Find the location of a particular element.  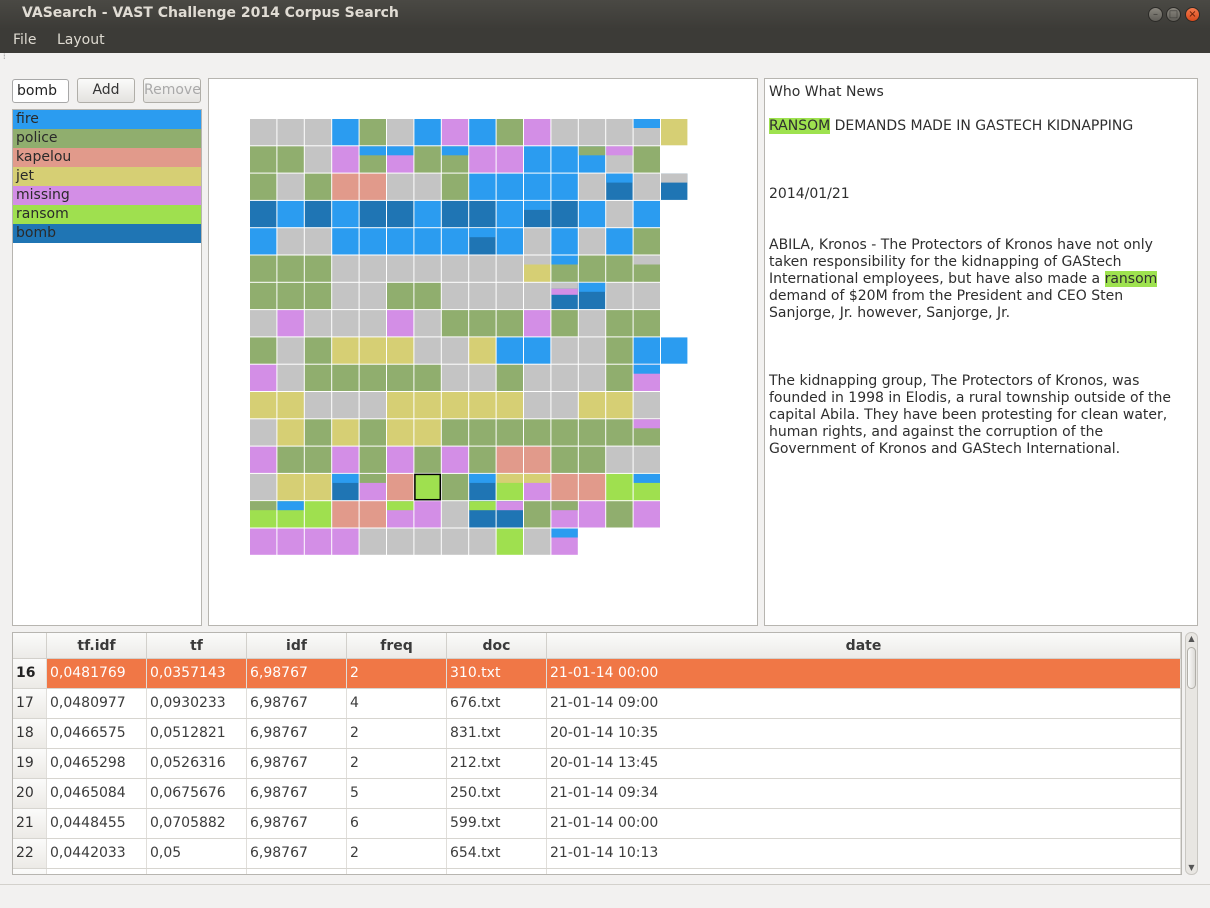

header-freq: freq is located at coordinates (397, 646).